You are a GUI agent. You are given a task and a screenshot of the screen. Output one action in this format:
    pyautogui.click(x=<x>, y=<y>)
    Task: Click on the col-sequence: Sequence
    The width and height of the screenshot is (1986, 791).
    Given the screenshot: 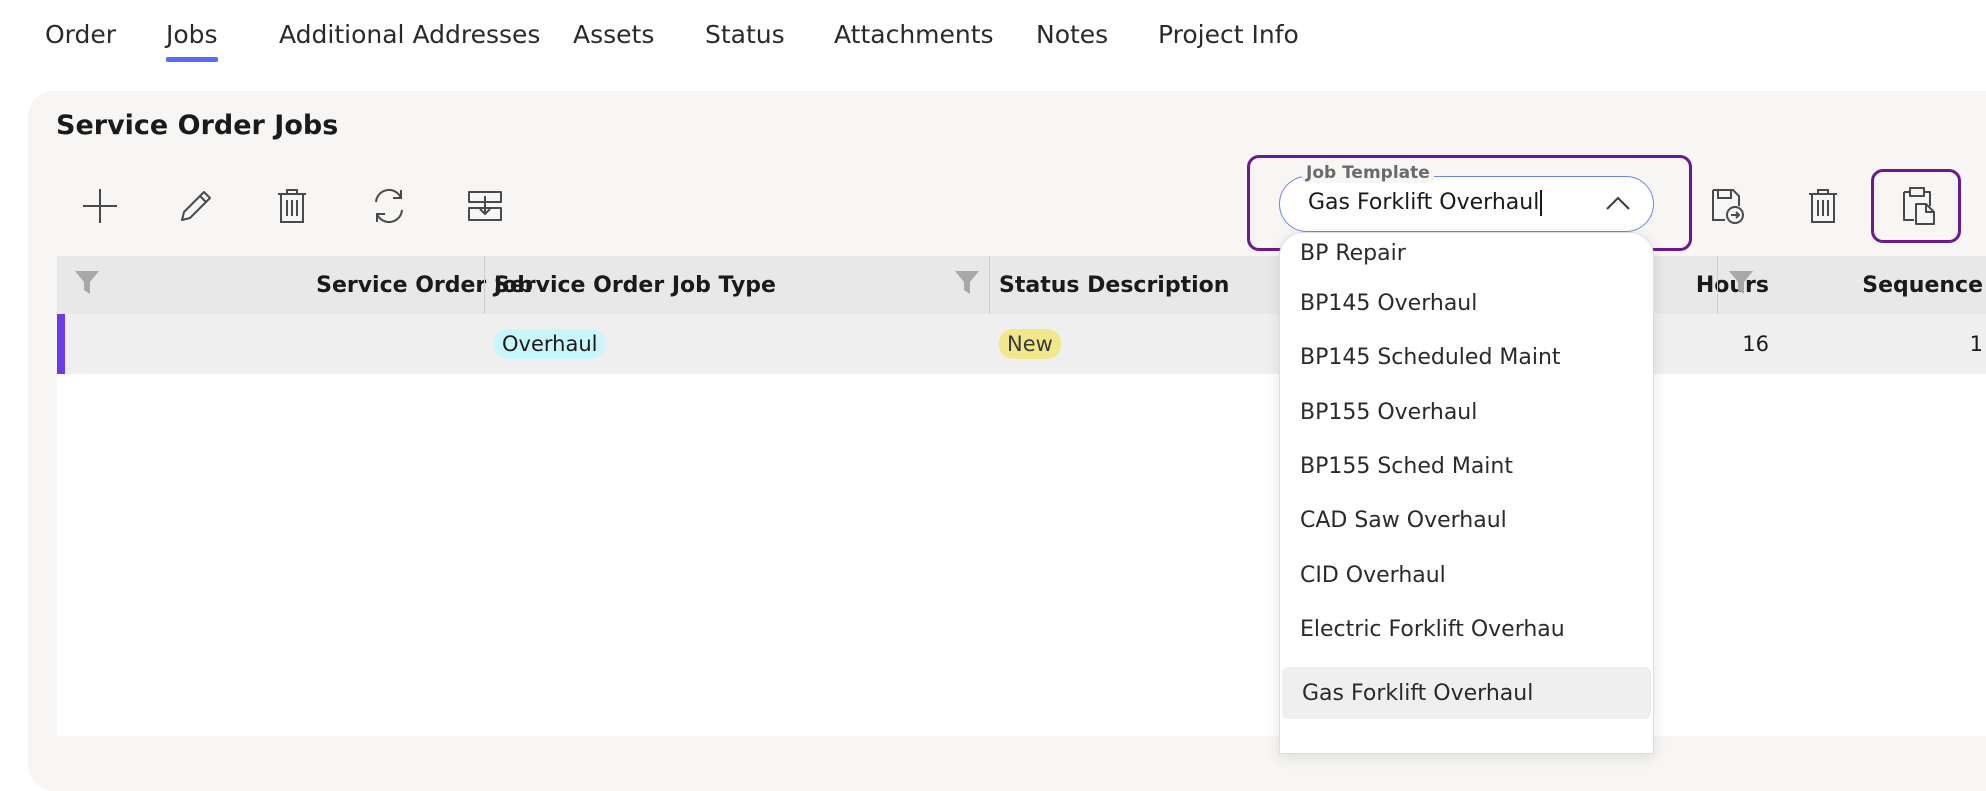 What is the action you would take?
    pyautogui.click(x=1870, y=285)
    